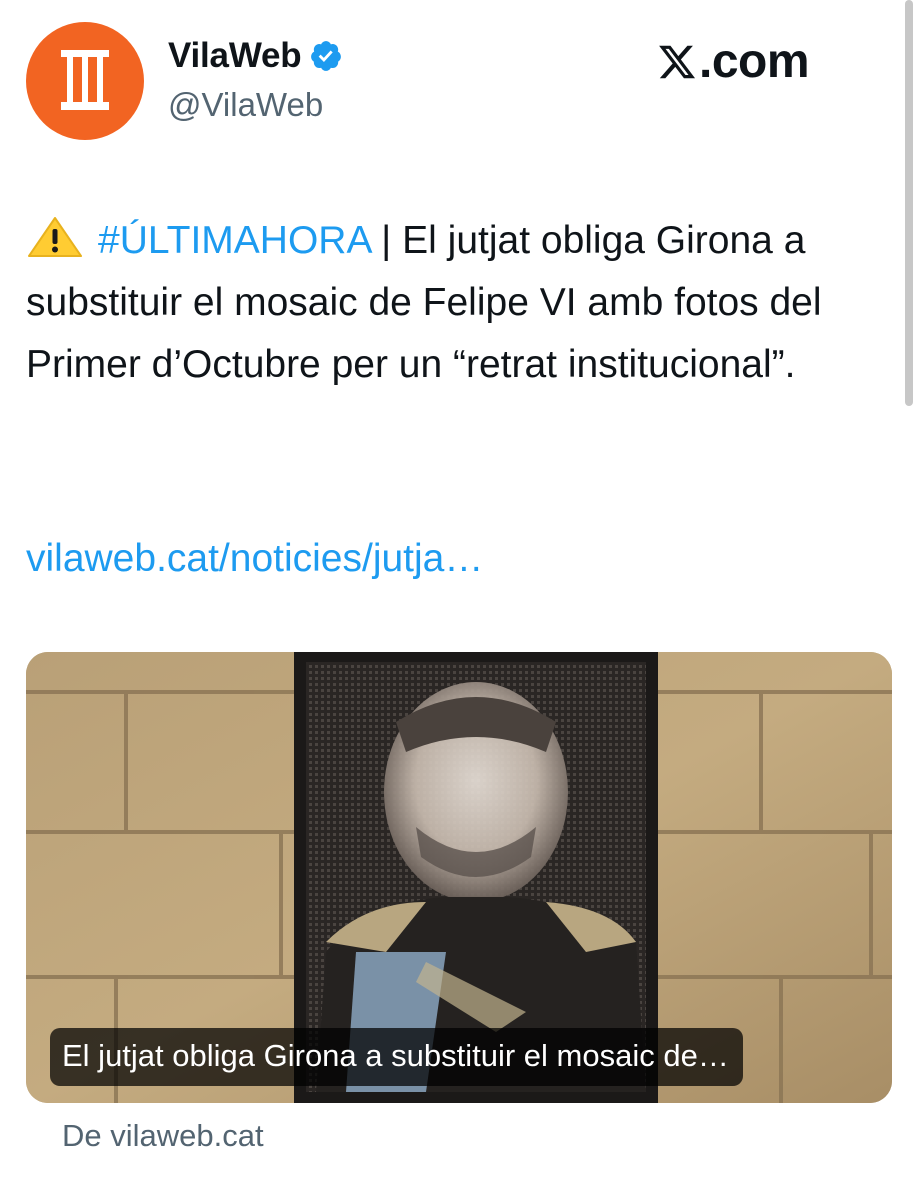  What do you see at coordinates (245, 105) in the screenshot?
I see `account-handle: @VilaWeb` at bounding box center [245, 105].